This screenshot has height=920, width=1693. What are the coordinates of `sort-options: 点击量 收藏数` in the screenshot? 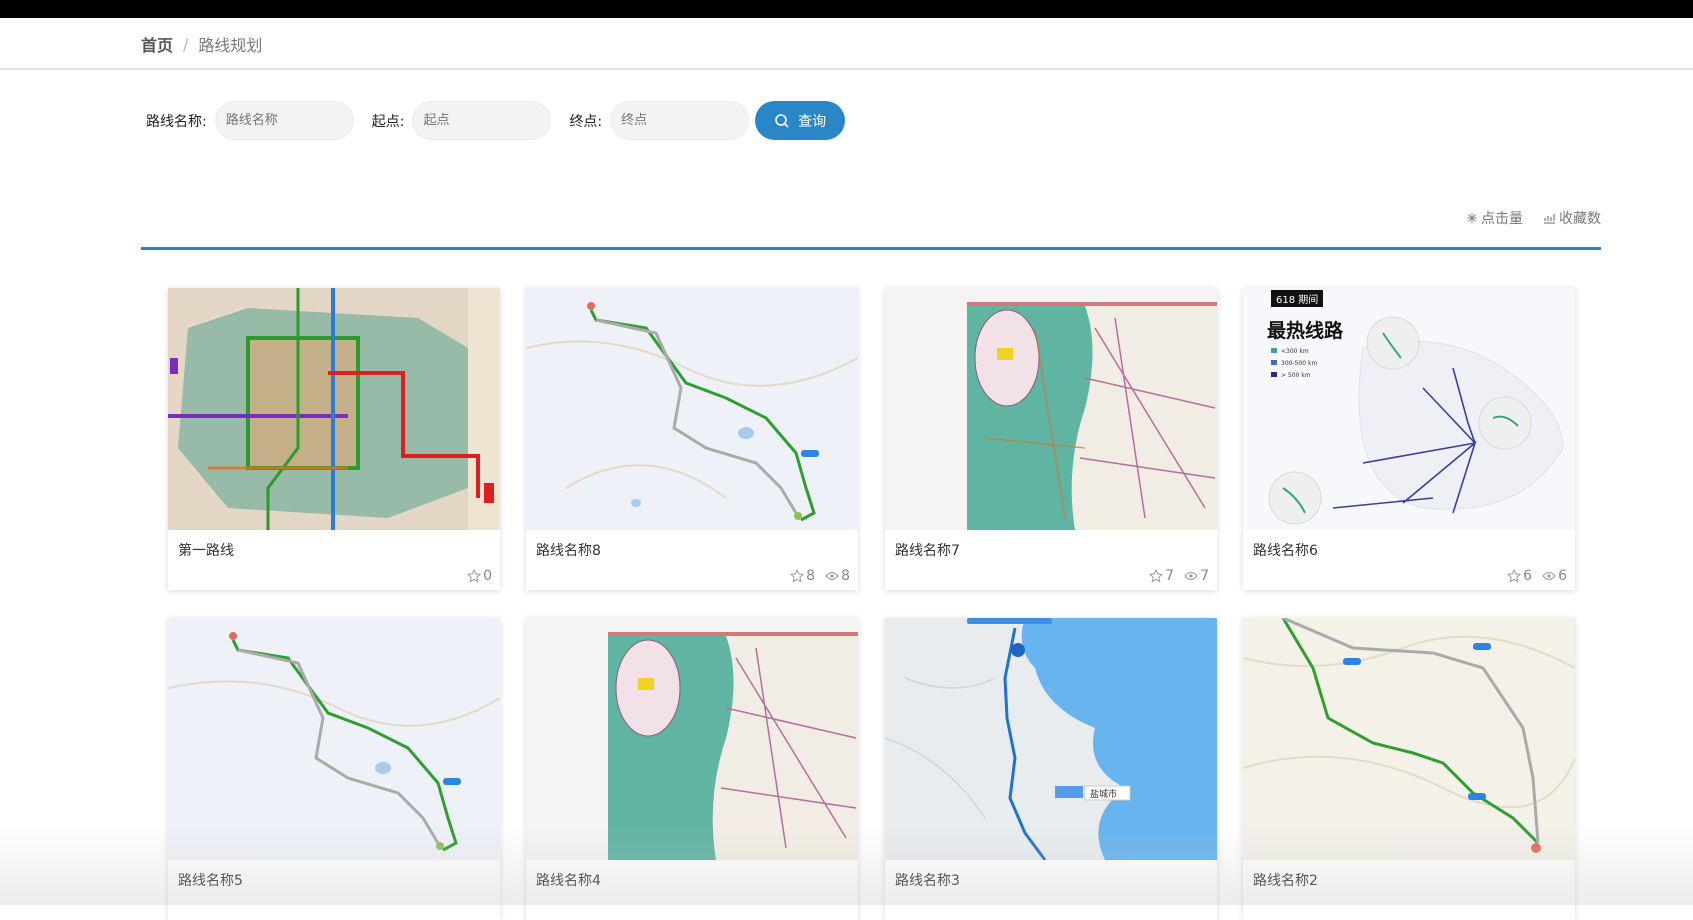 It's located at (1533, 218).